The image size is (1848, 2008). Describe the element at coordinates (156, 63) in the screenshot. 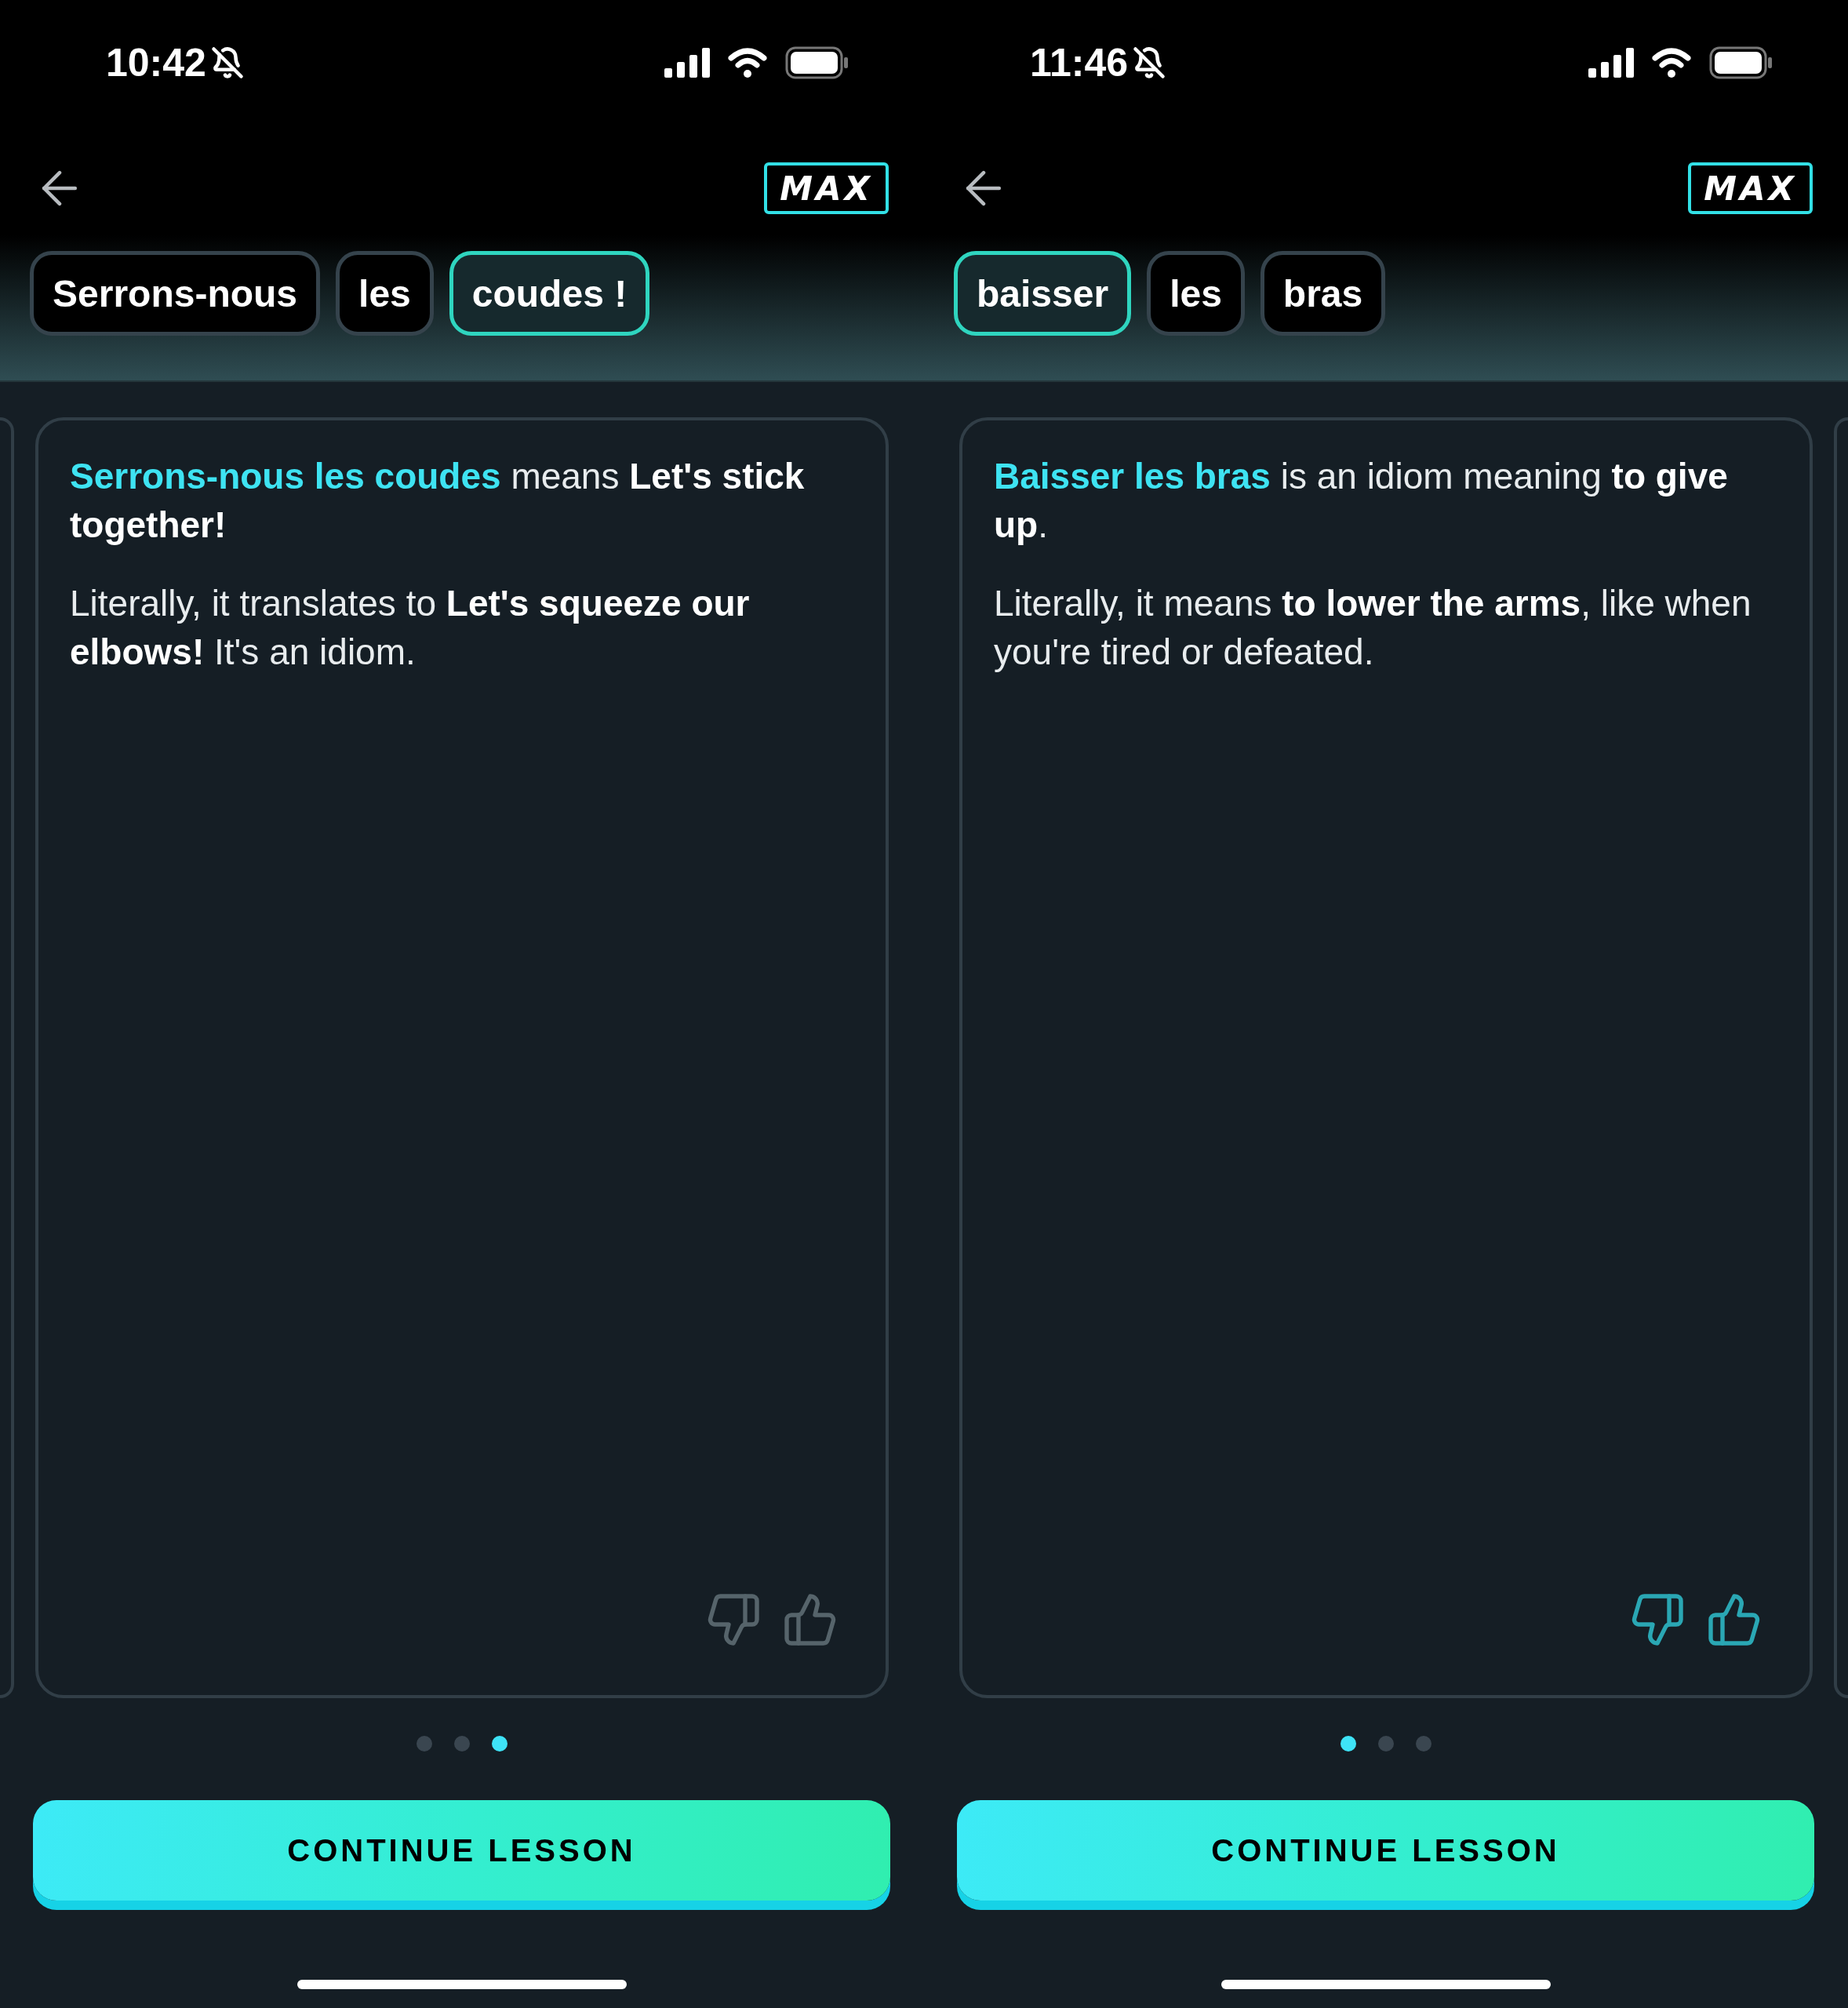

I see `status-time: 10:42` at that location.